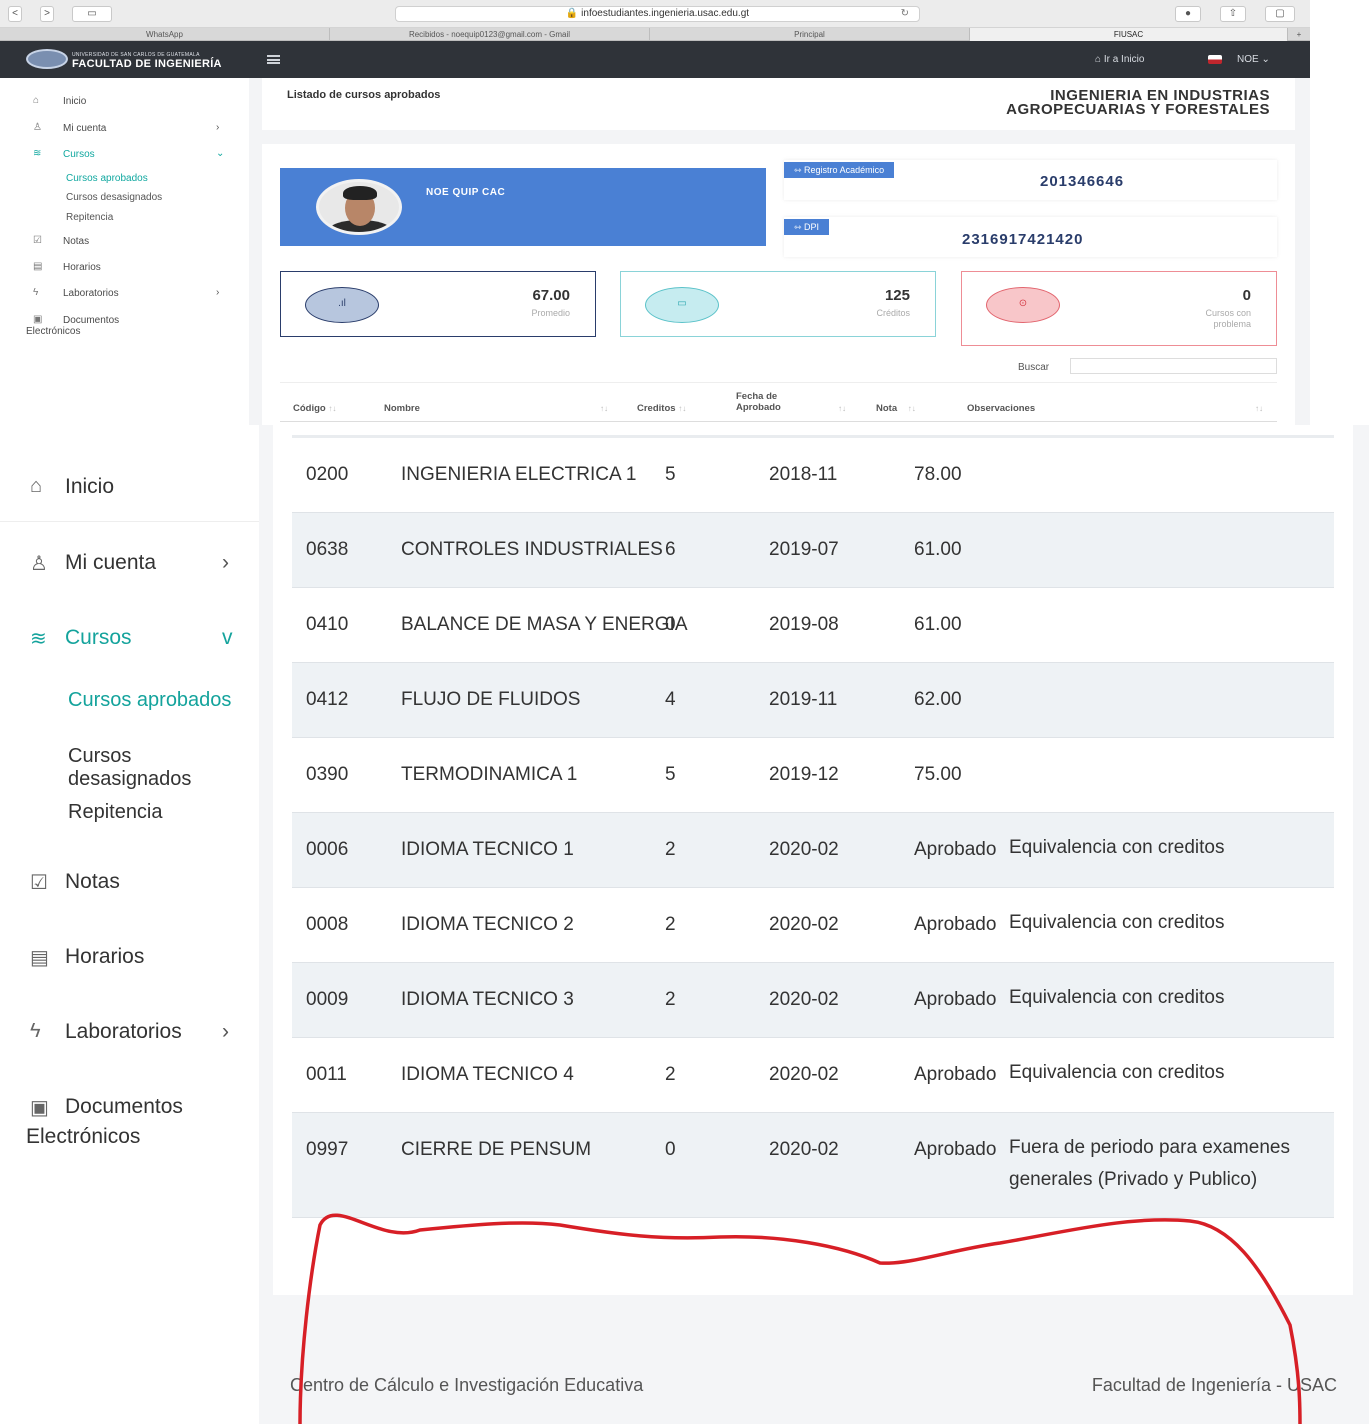  Describe the element at coordinates (124, 268) in the screenshot. I see `sidebar-item-horarios: ▤ Horarios` at that location.